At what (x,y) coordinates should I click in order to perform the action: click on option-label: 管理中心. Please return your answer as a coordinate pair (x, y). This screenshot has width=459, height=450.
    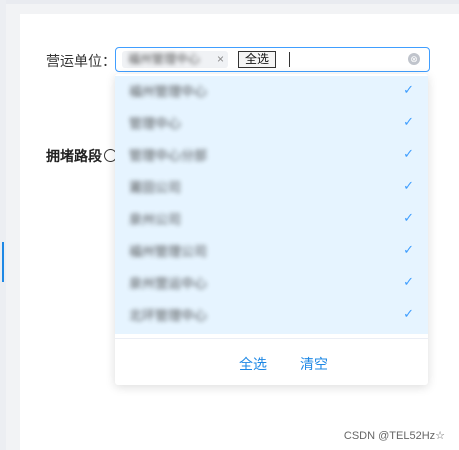
    Looking at the image, I should click on (155, 123).